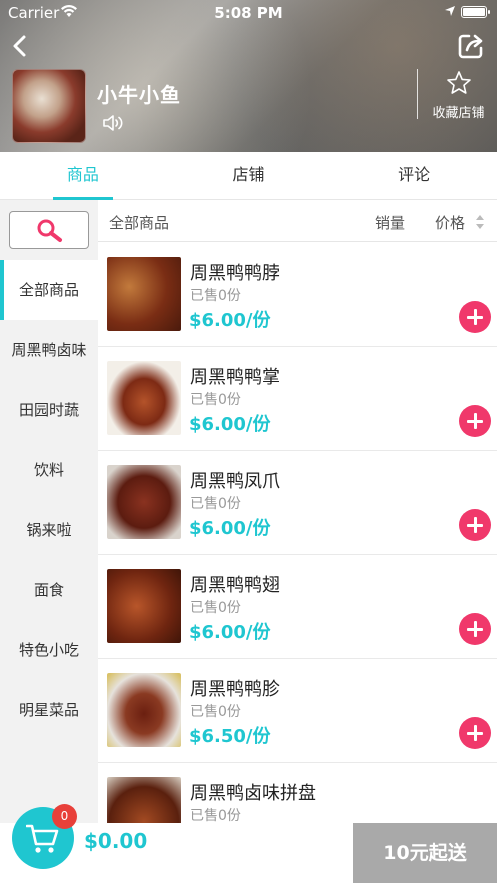 This screenshot has height=883, width=497. I want to click on product-price: $6.50/份, so click(230, 736).